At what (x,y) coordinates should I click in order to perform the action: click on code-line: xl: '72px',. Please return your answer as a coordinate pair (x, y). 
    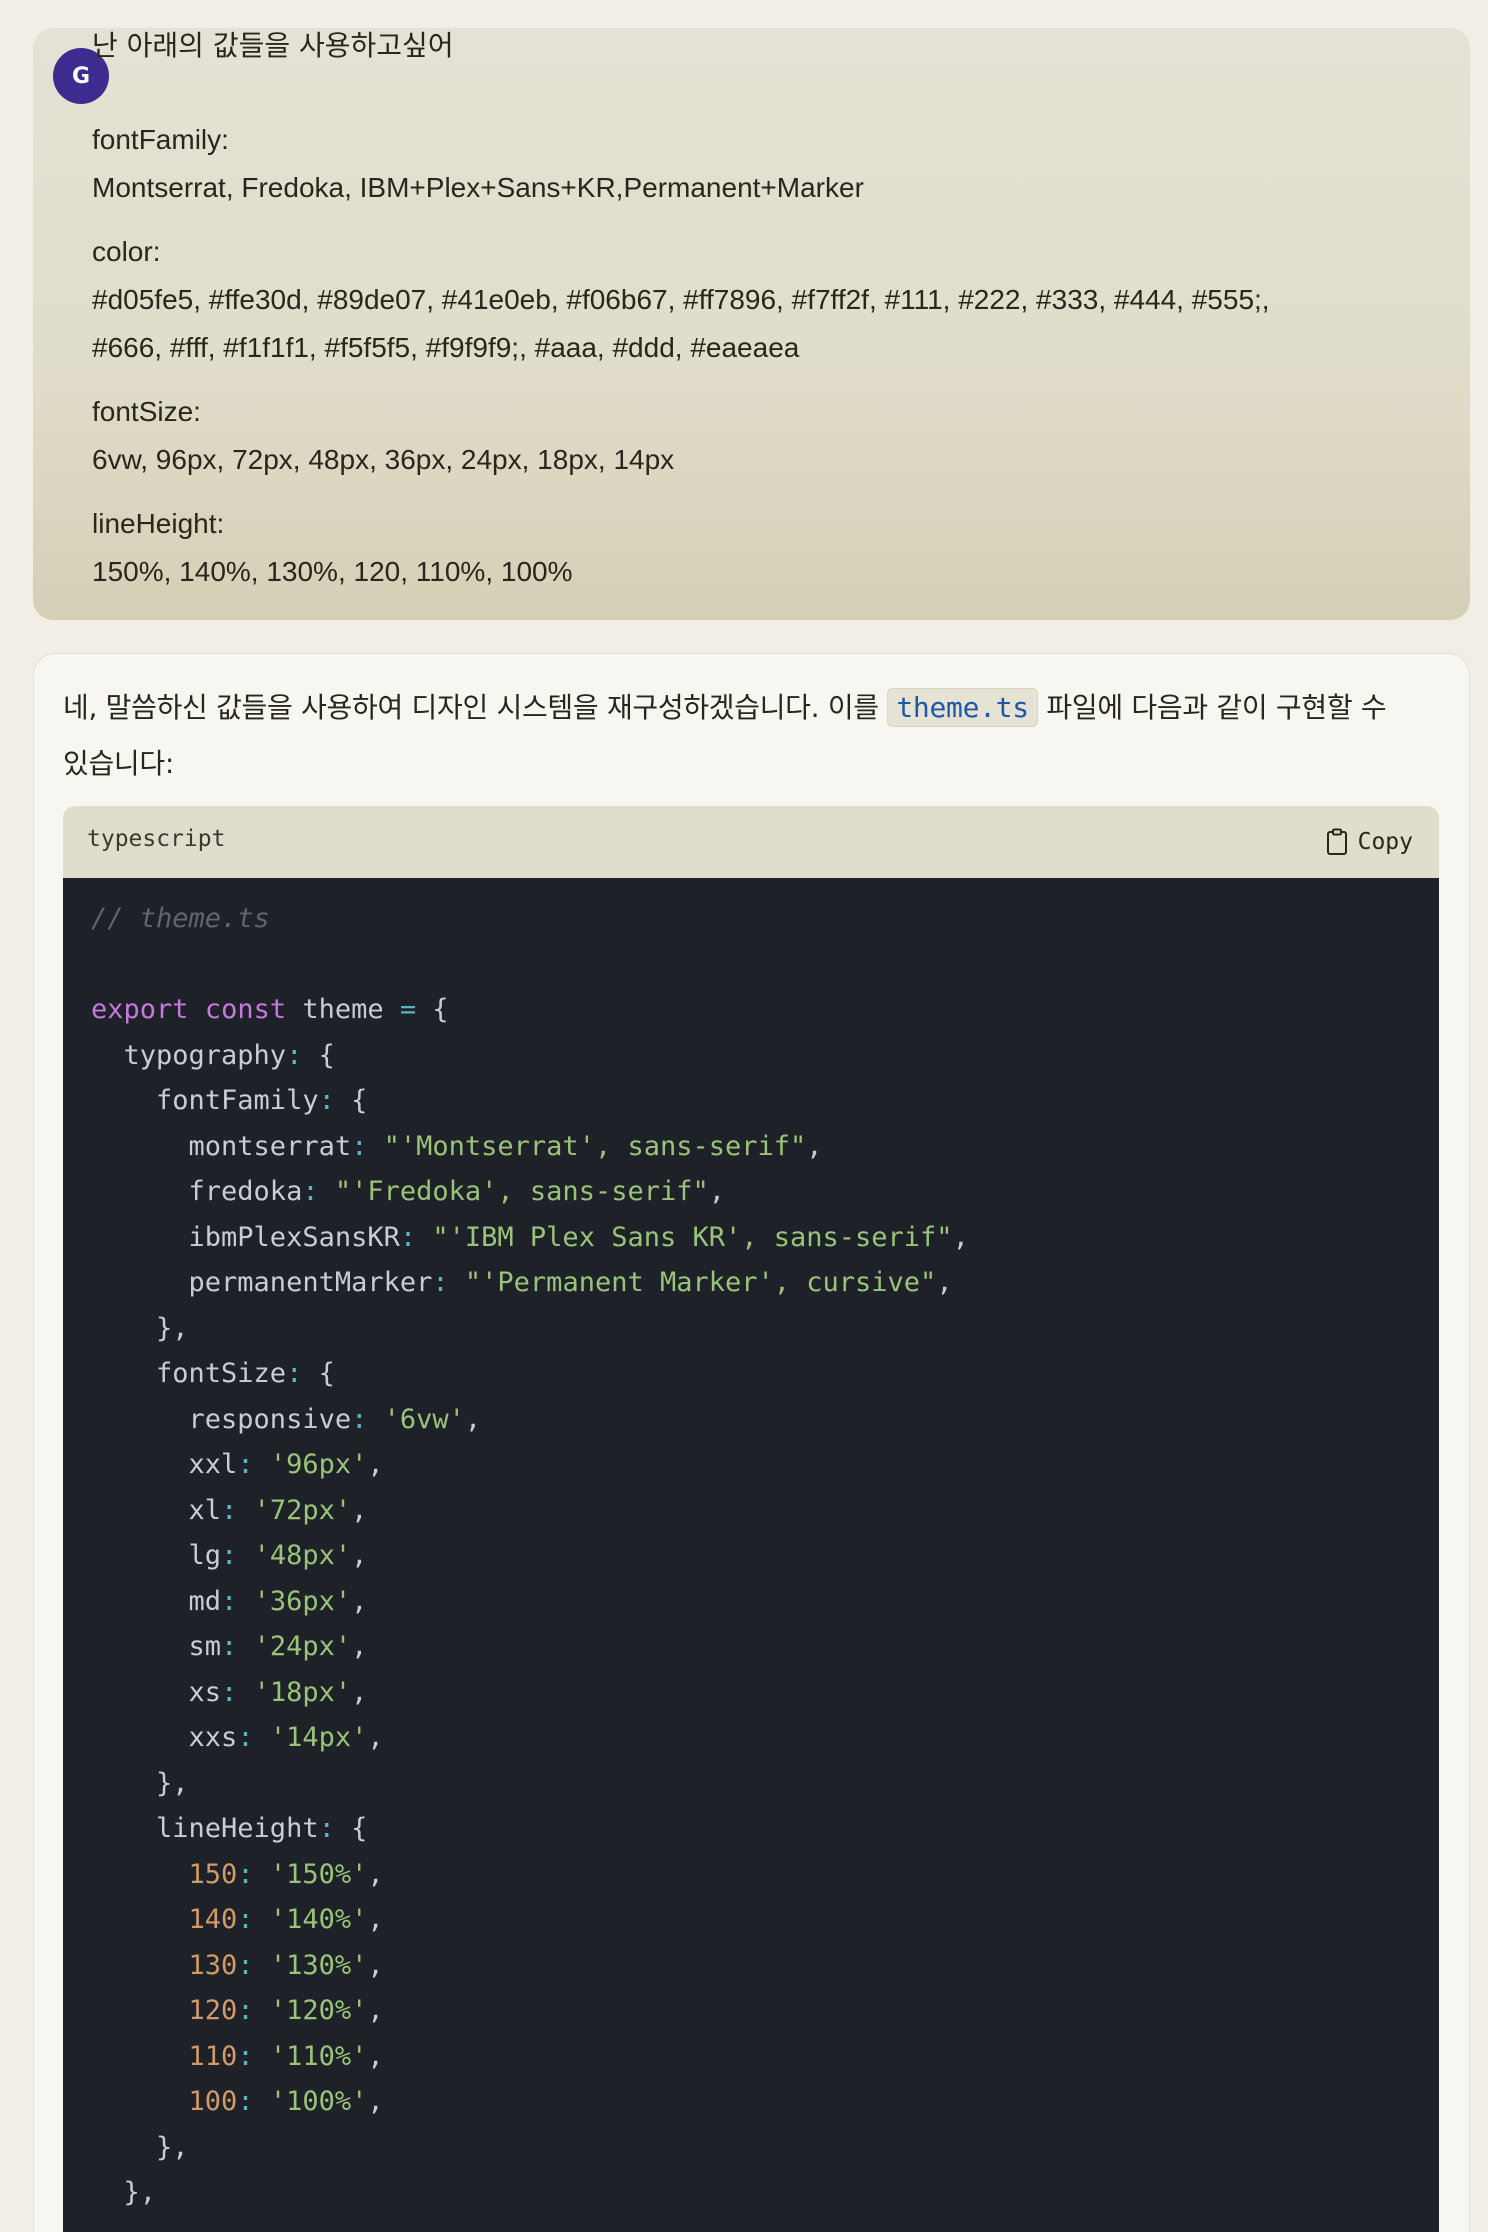
    Looking at the image, I should click on (530, 1511).